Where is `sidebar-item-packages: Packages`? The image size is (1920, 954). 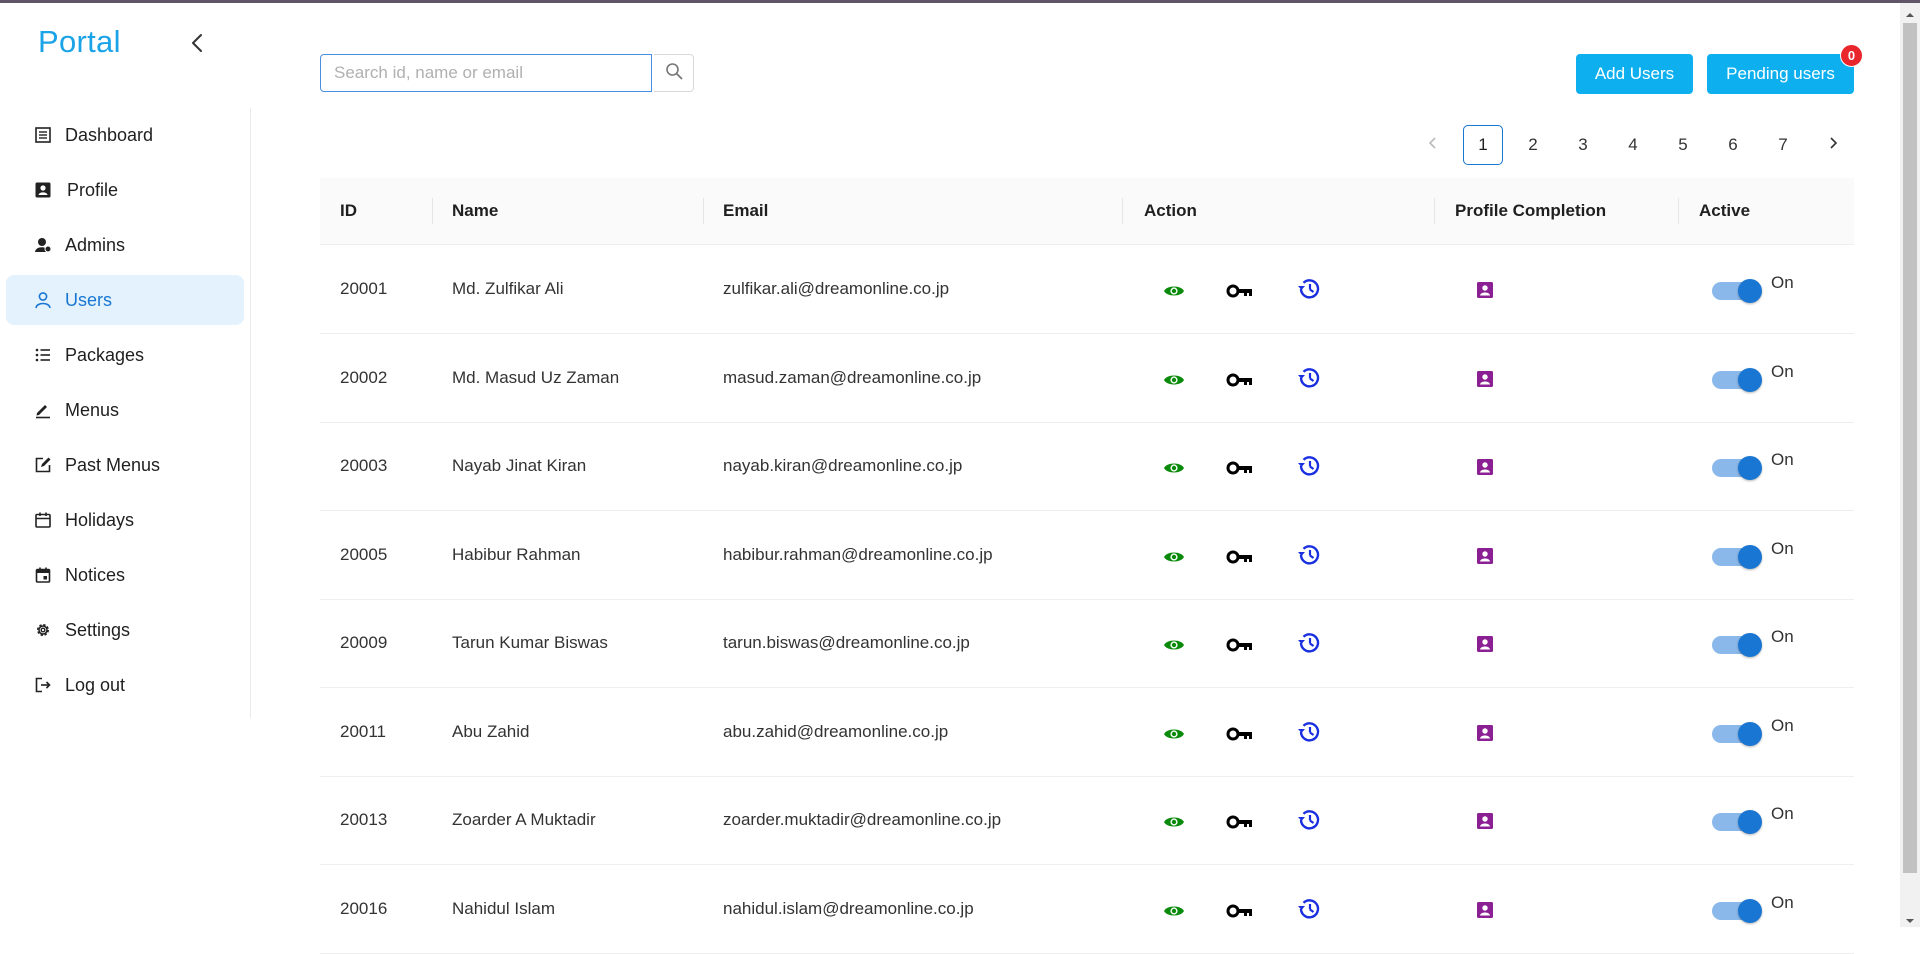
sidebar-item-packages: Packages is located at coordinates (125, 355).